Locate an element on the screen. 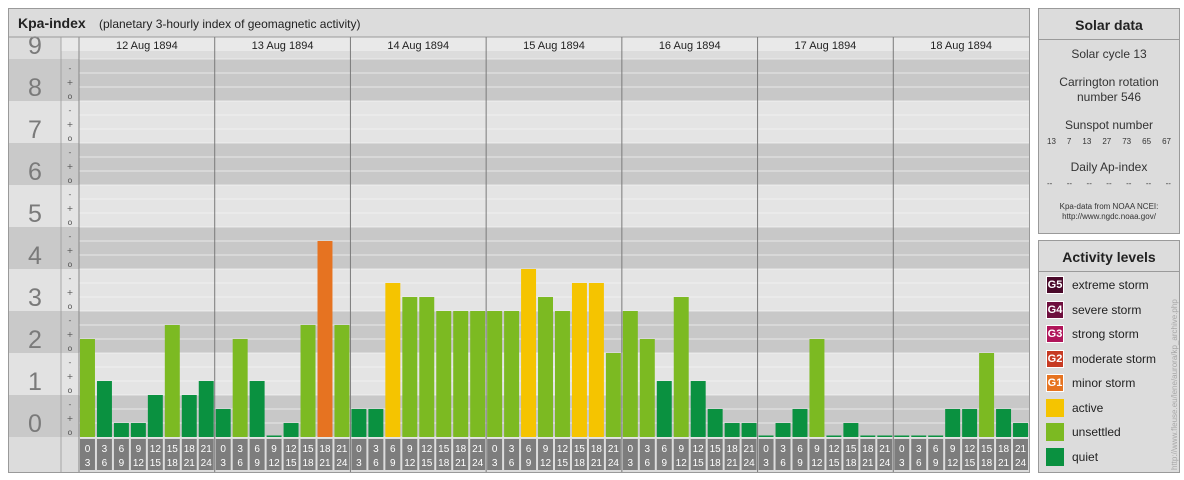  legend-item: active is located at coordinates (1074, 408).